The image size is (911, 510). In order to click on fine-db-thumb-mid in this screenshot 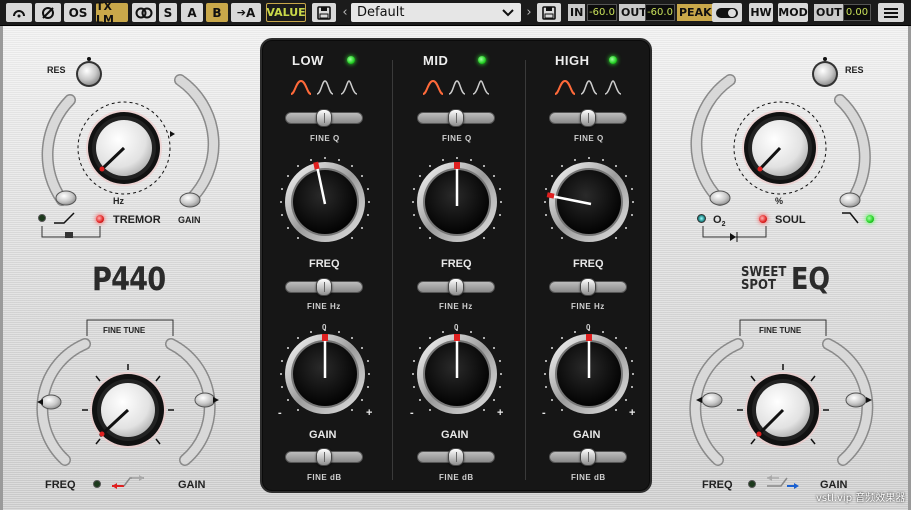, I will do `click(456, 457)`.